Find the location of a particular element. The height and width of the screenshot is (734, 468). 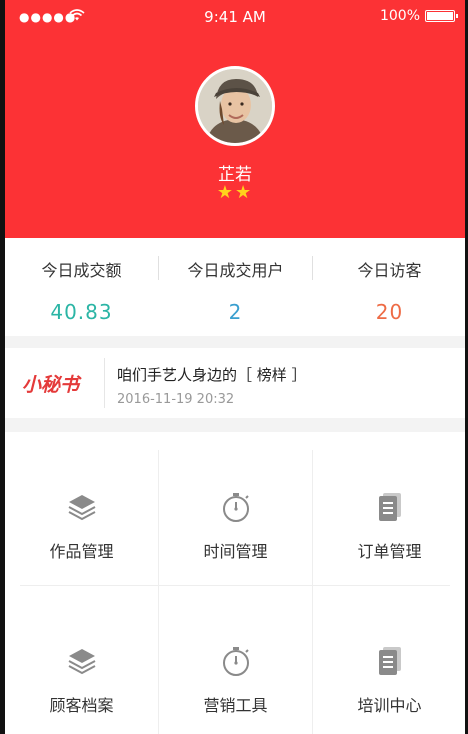

notice-tag: 小秘书 is located at coordinates (51, 385).